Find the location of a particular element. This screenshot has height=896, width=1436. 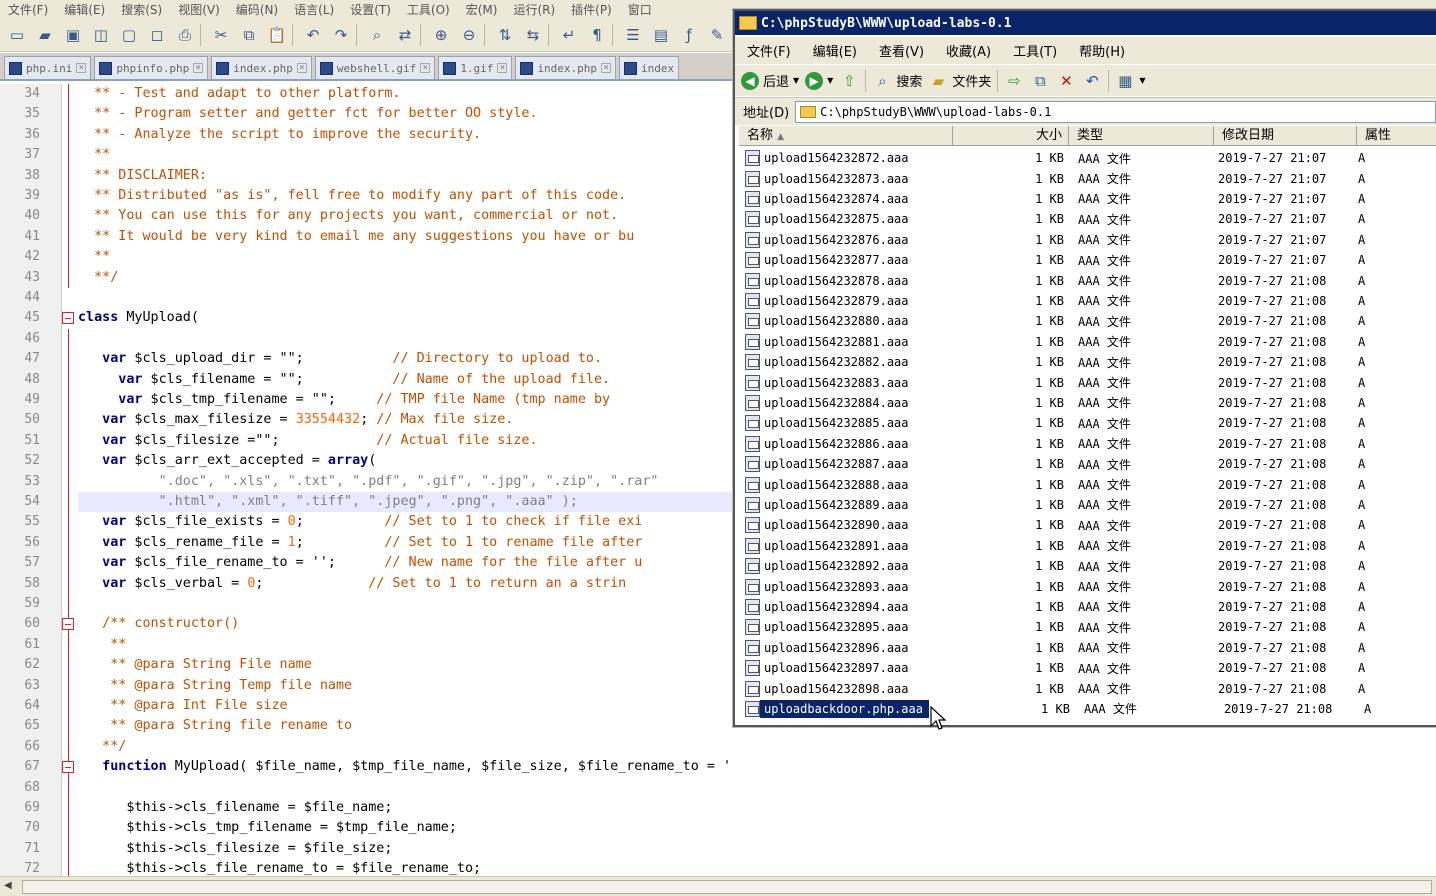

function-list-icon: ƒ is located at coordinates (689, 35).